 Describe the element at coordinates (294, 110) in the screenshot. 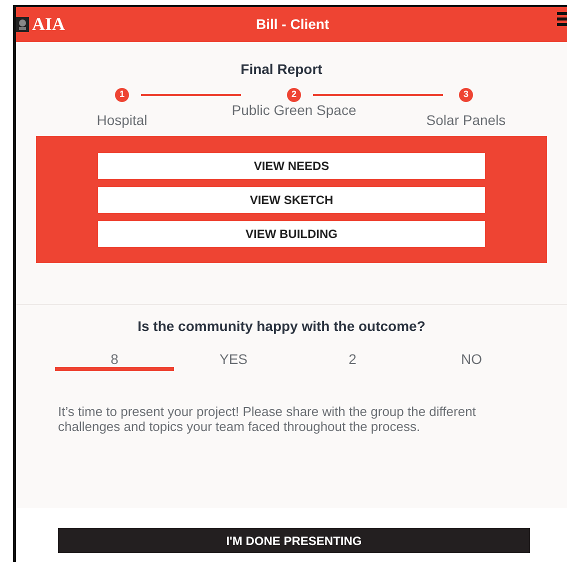

I see `step-label: Public Green Space` at that location.